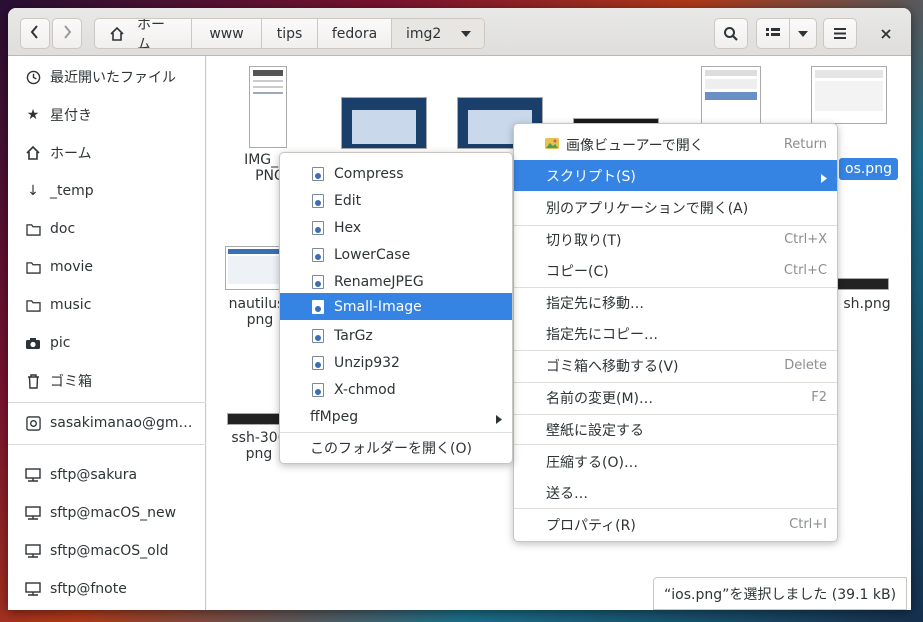  What do you see at coordinates (365, 389) in the screenshot?
I see `menu-item-label: X-chmod` at bounding box center [365, 389].